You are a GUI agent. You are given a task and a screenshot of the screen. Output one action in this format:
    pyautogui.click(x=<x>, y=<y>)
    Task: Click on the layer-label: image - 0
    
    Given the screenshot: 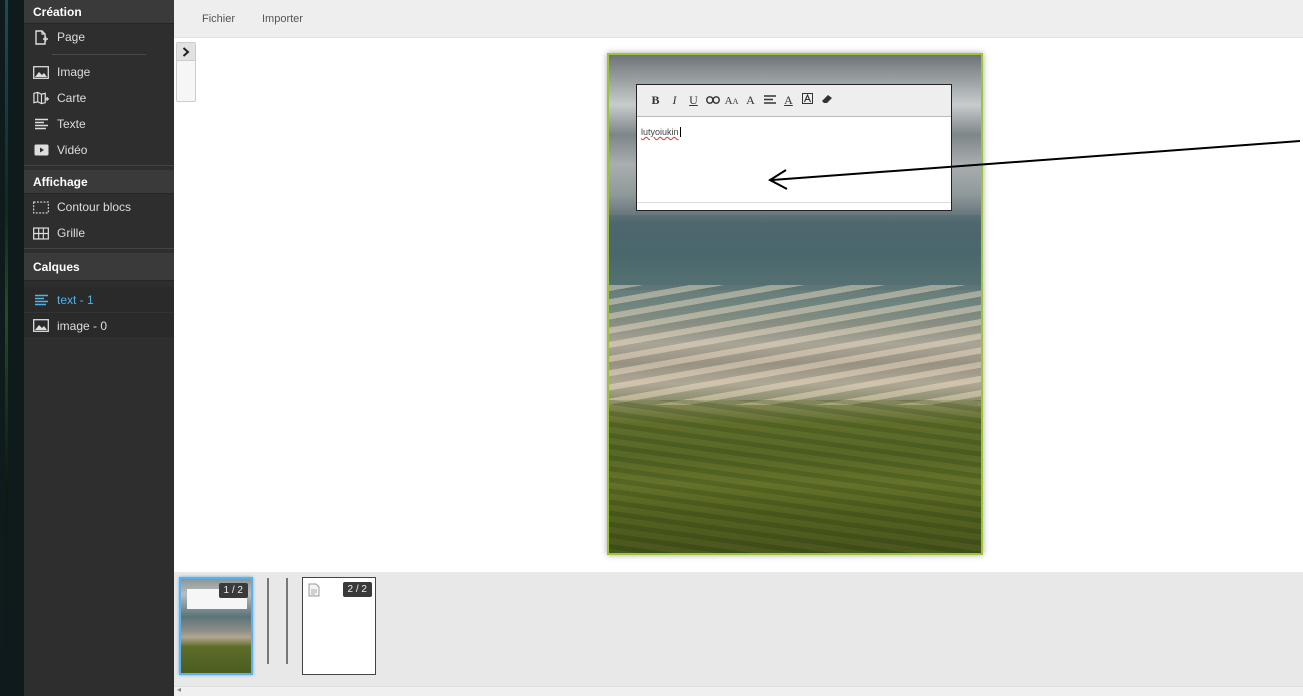 What is the action you would take?
    pyautogui.click(x=82, y=325)
    